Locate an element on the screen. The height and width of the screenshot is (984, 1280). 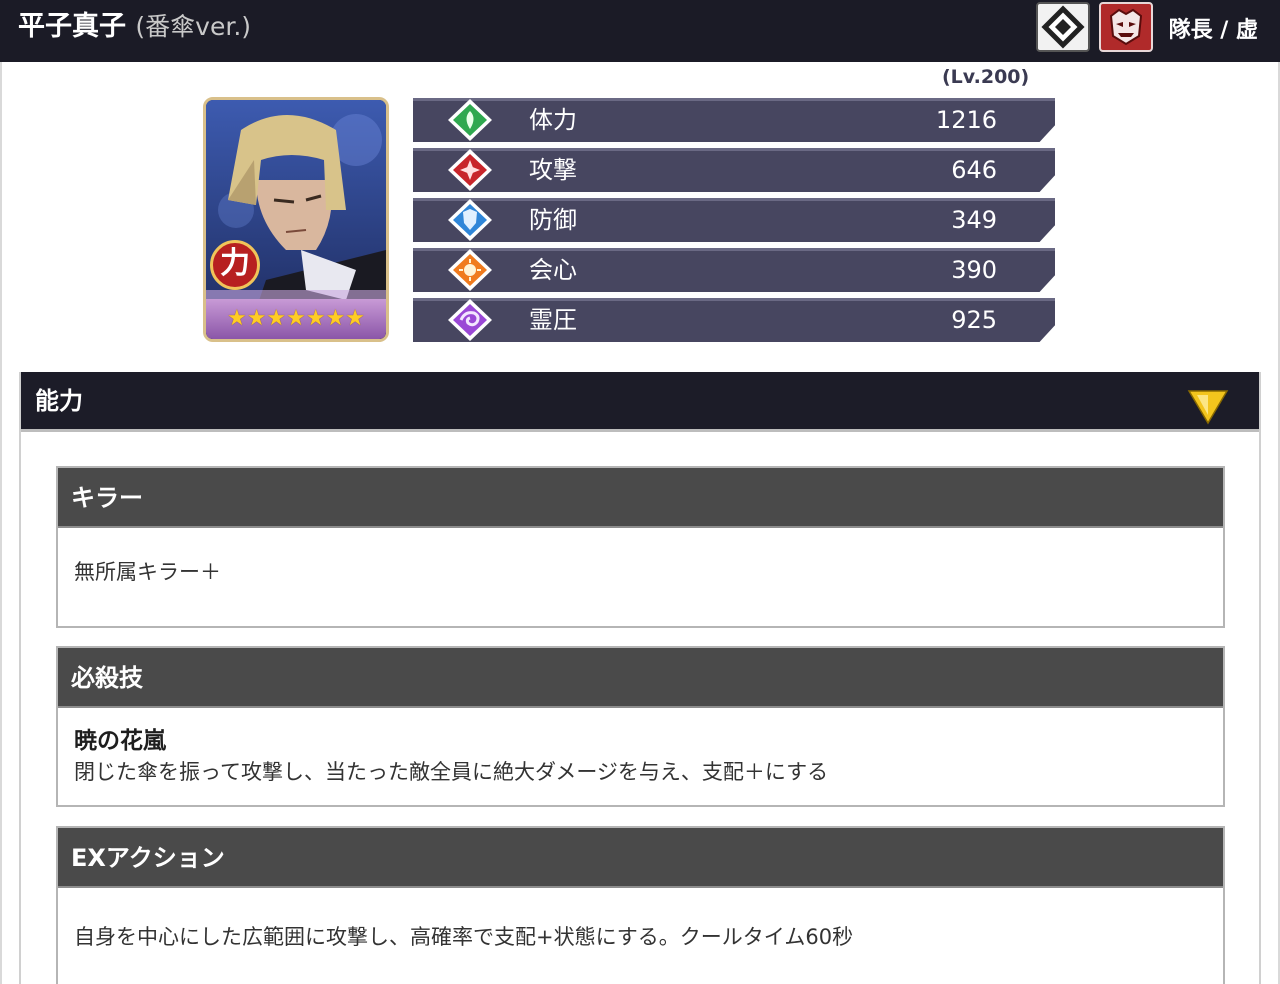
rarity-stars: ★★★★★★★ is located at coordinates (296, 319).